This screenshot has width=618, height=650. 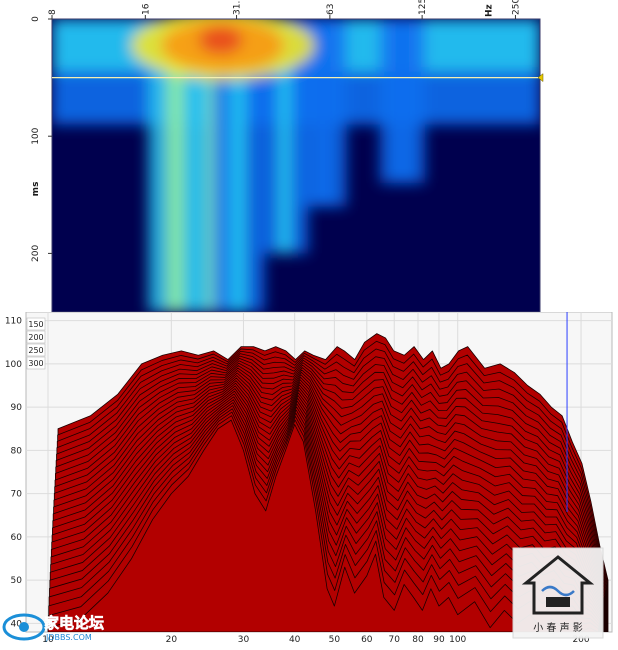 I want to click on speaker-icon, so click(x=558, y=602).